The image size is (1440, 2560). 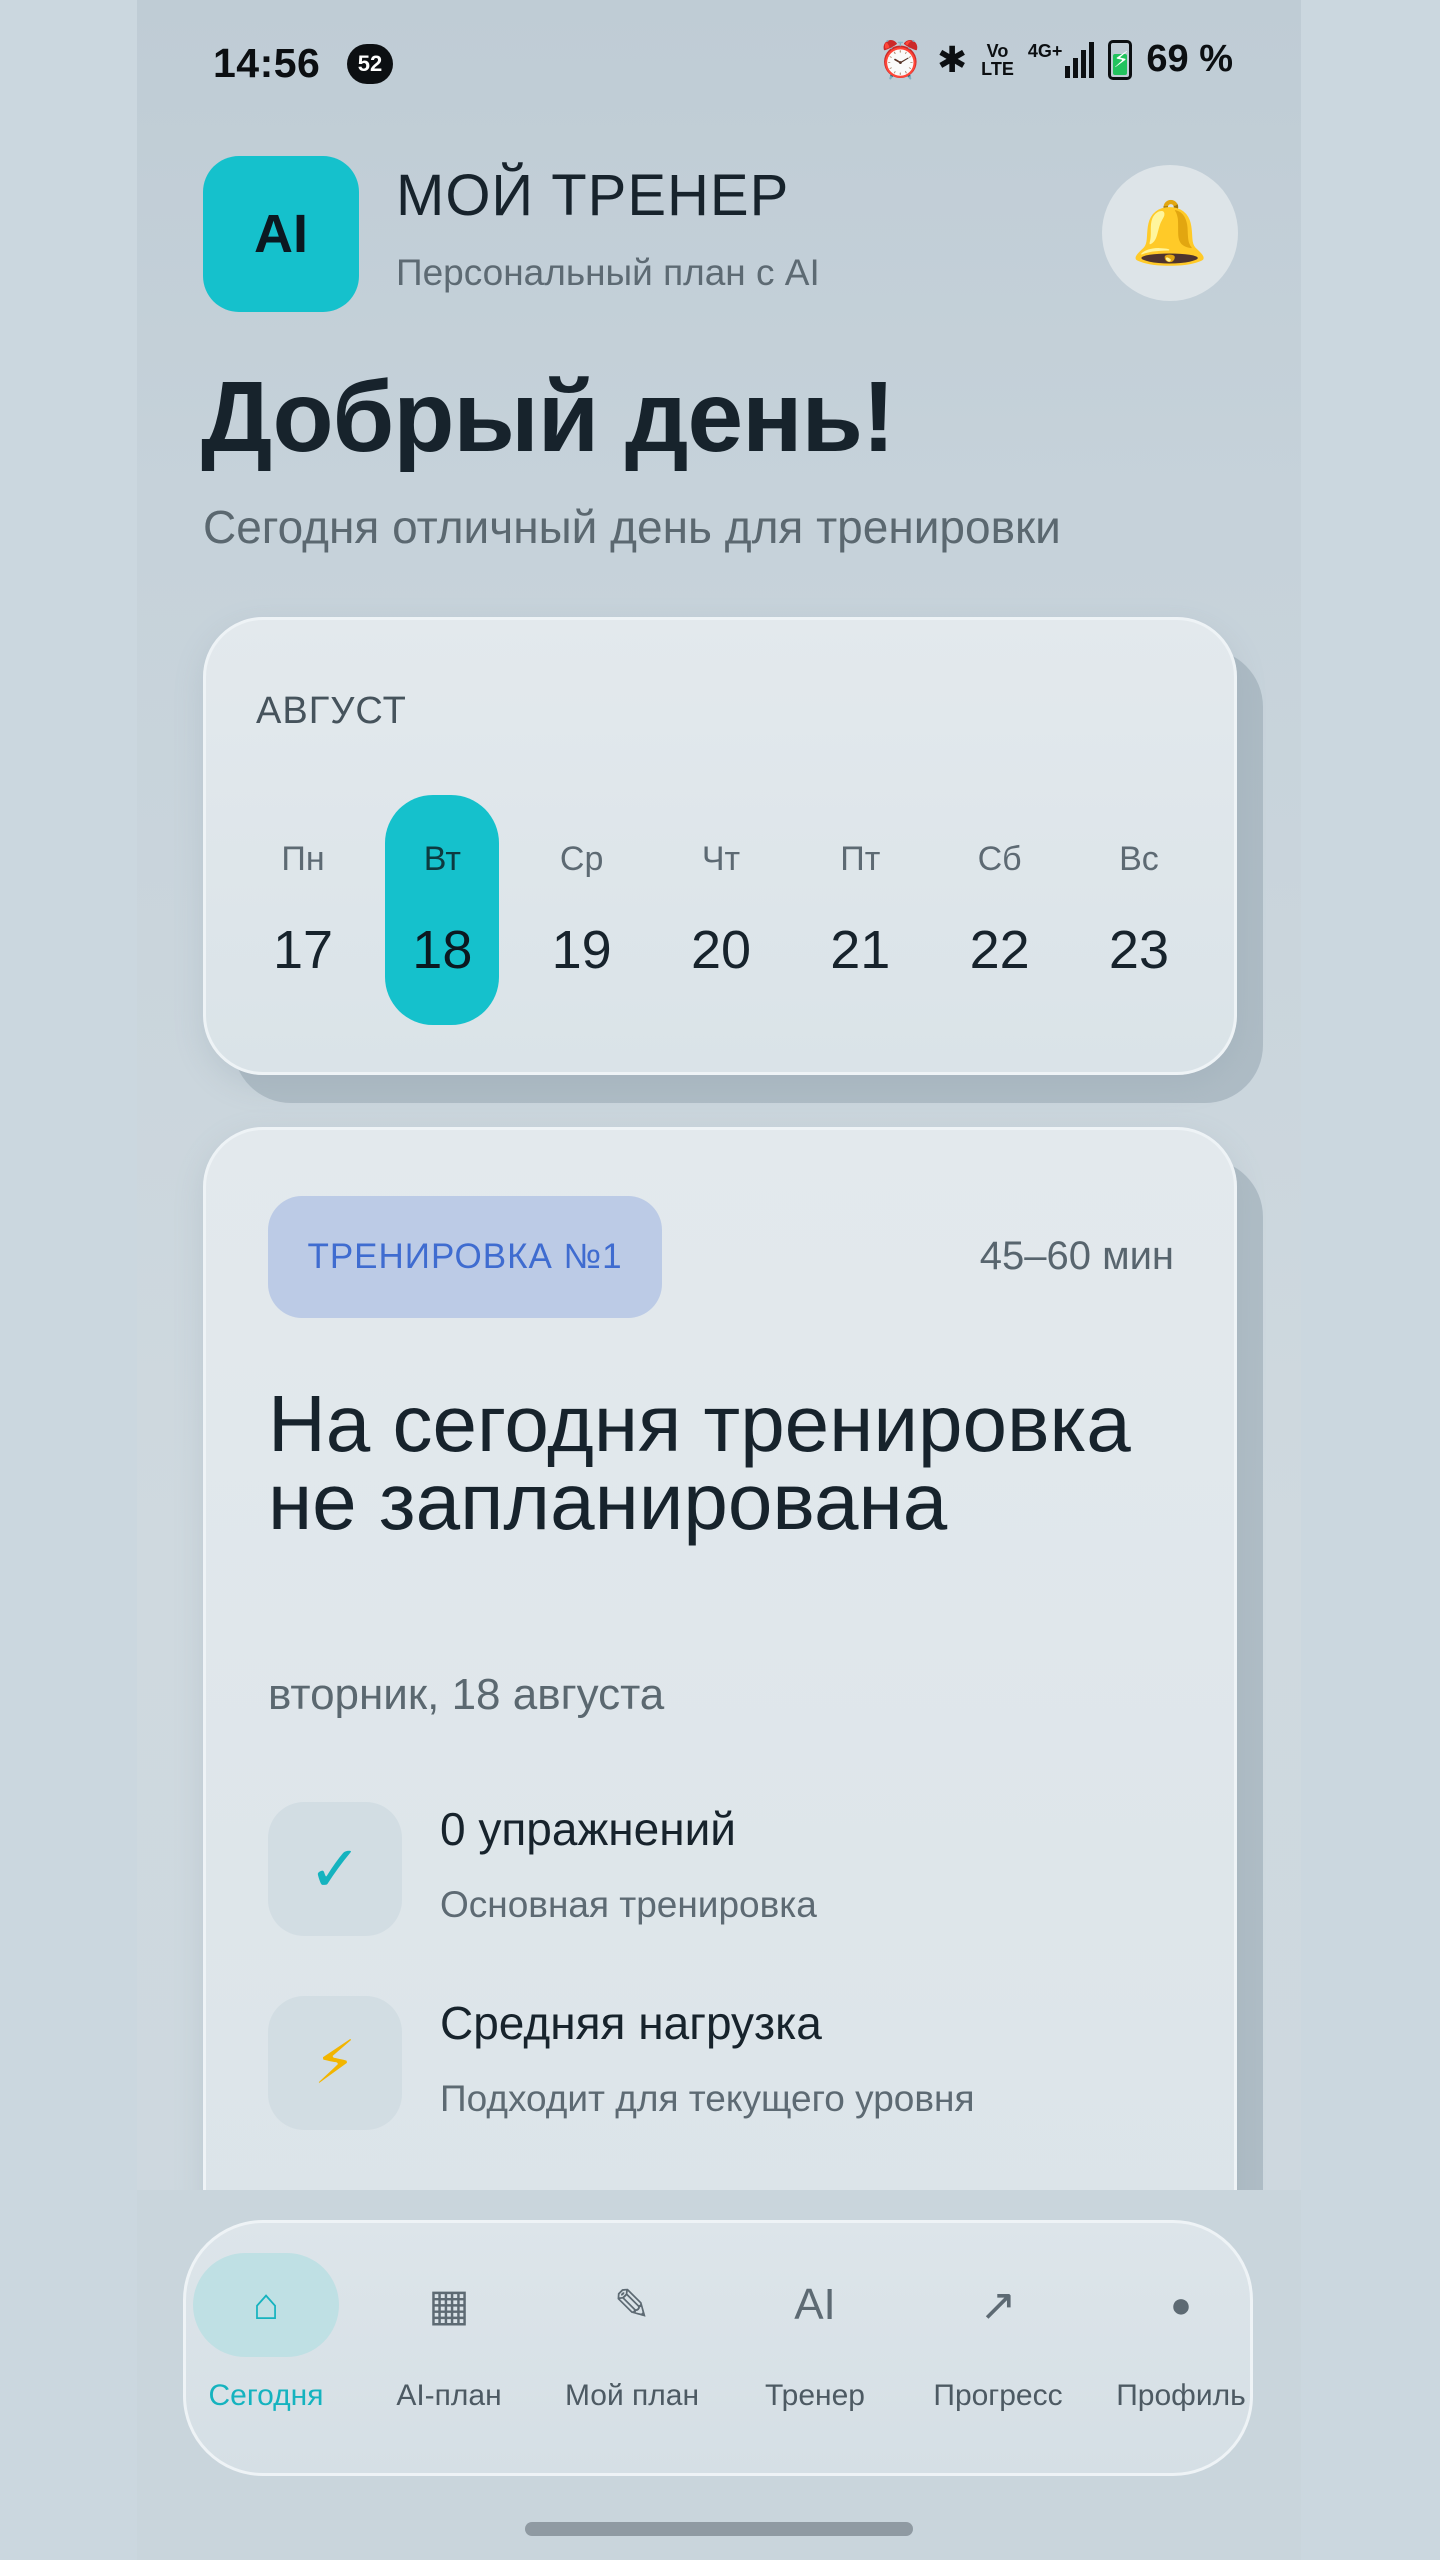 What do you see at coordinates (548, 417) in the screenshot?
I see `greeting-title: Добрый день!` at bounding box center [548, 417].